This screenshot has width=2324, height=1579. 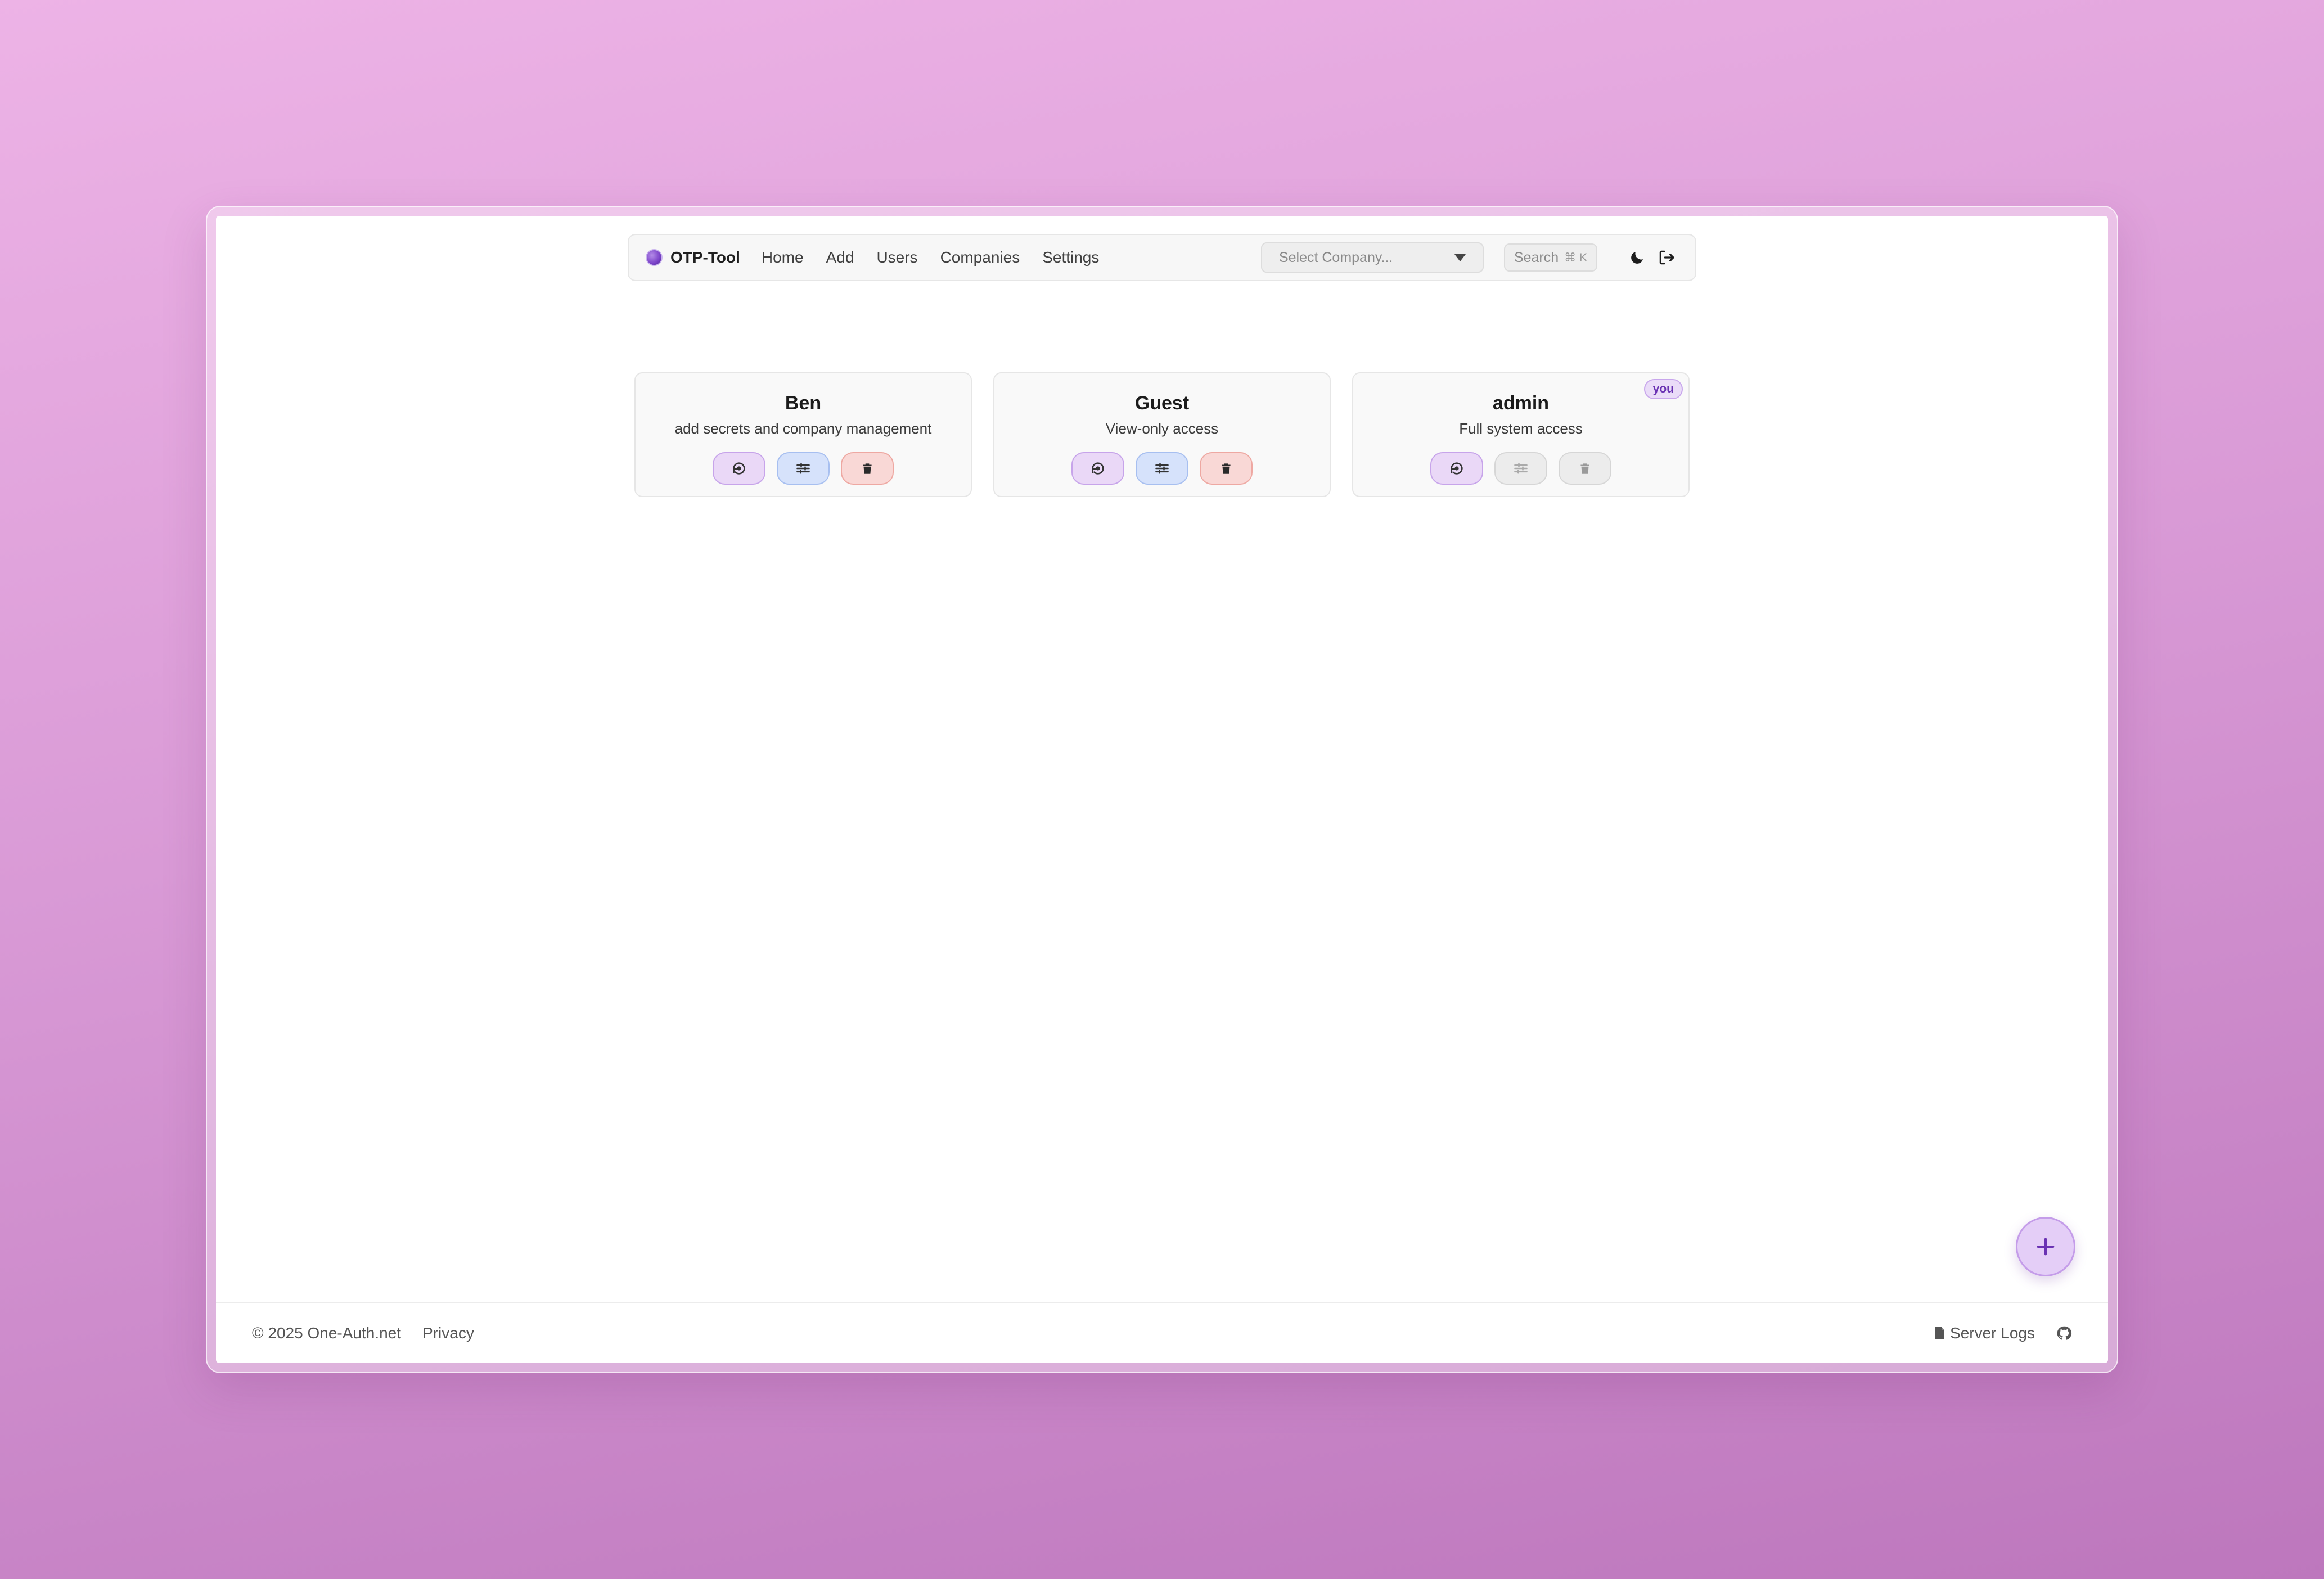 I want to click on moon-icon, so click(x=1637, y=258).